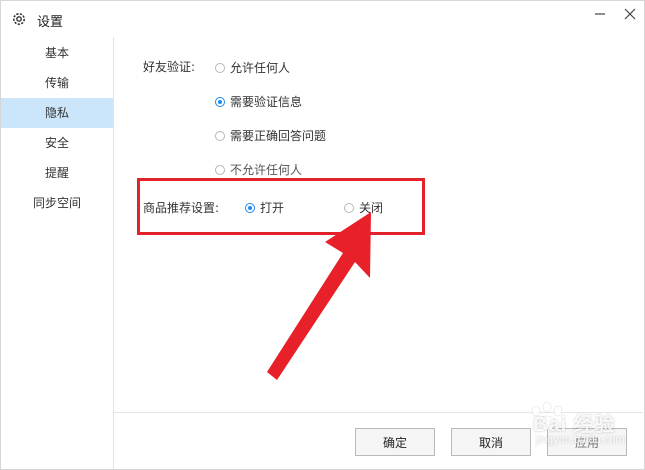 Image resolution: width=645 pixels, height=470 pixels. I want to click on sidebar-item-transfer: 传输, so click(57, 83).